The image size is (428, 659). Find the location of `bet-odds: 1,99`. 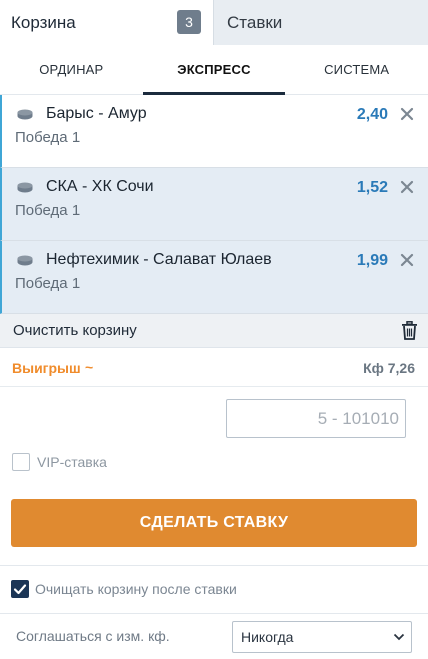

bet-odds: 1,99 is located at coordinates (372, 260).